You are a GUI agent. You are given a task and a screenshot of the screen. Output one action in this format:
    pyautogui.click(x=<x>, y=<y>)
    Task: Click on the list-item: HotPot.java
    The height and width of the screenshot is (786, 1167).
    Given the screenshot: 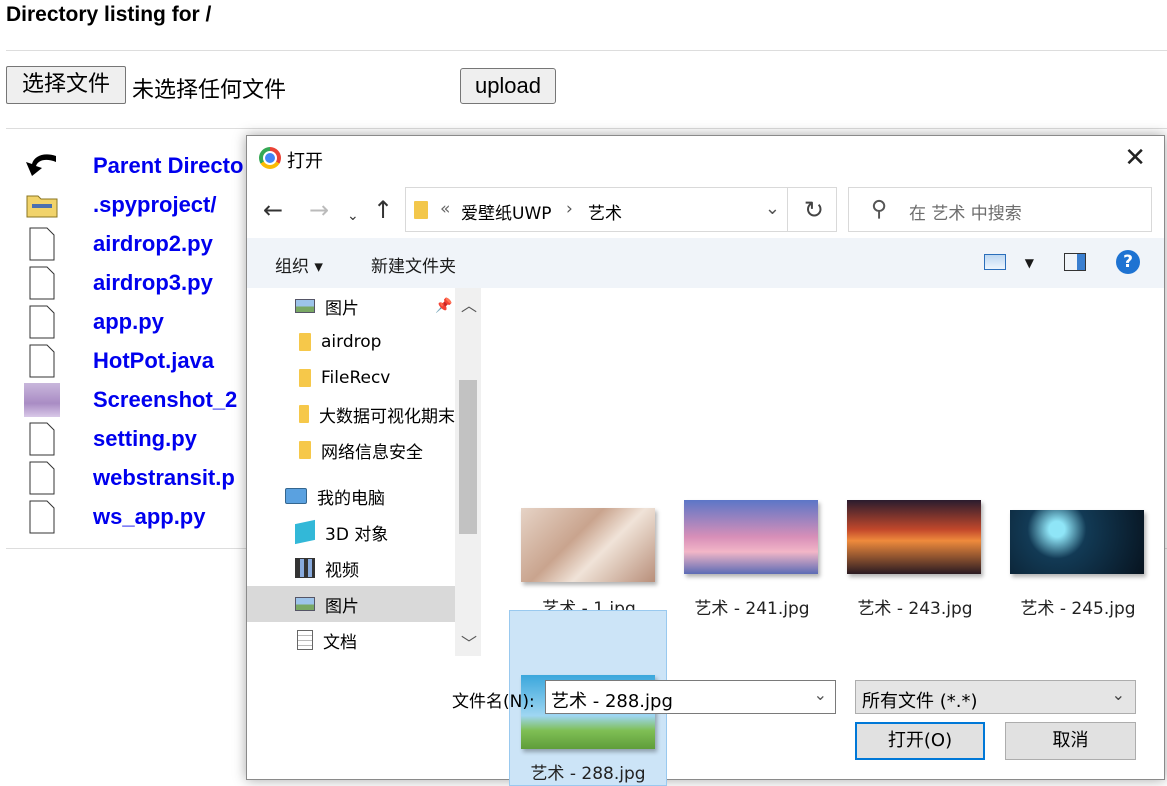 What is the action you would take?
    pyautogui.click(x=131, y=360)
    